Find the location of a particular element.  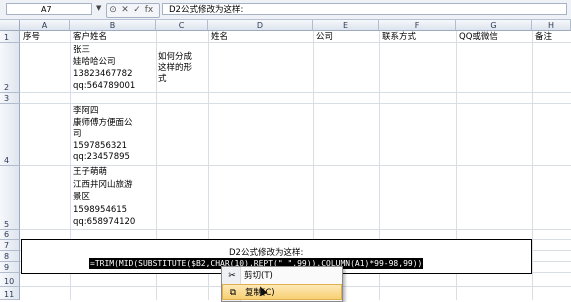

formula-bar: A7 ▼ ⊙ ✕ ✓ fx D2公式修改为这样: is located at coordinates (285, 10).